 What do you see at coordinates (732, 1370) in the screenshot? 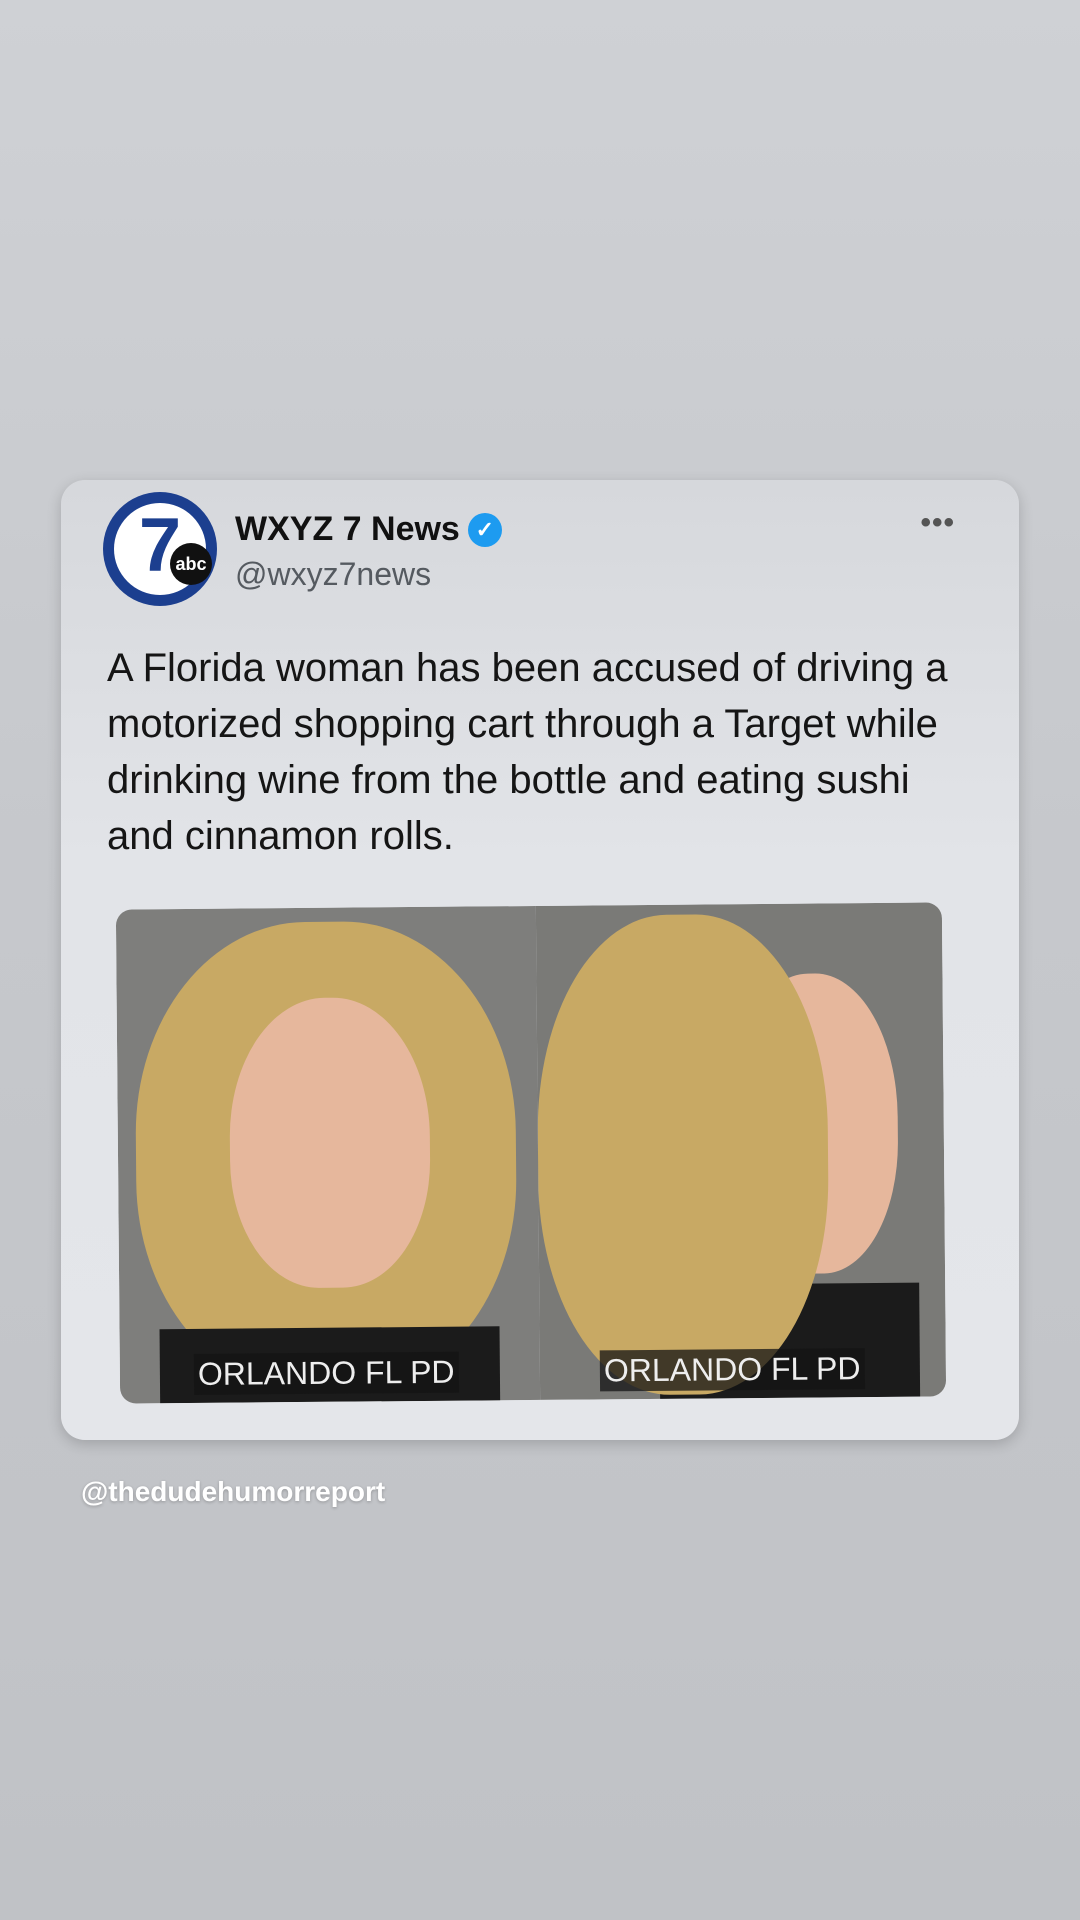
I see `mugshot-profile-caption: ORLANDO FL PD` at bounding box center [732, 1370].